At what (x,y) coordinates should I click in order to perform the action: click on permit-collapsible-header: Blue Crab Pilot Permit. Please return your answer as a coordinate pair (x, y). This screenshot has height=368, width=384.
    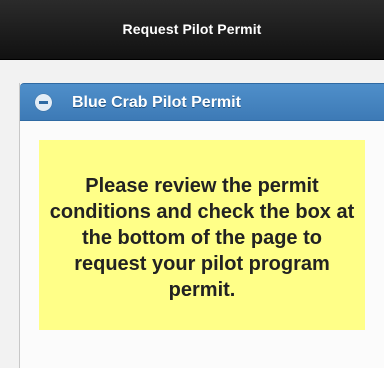
    Looking at the image, I should click on (202, 102).